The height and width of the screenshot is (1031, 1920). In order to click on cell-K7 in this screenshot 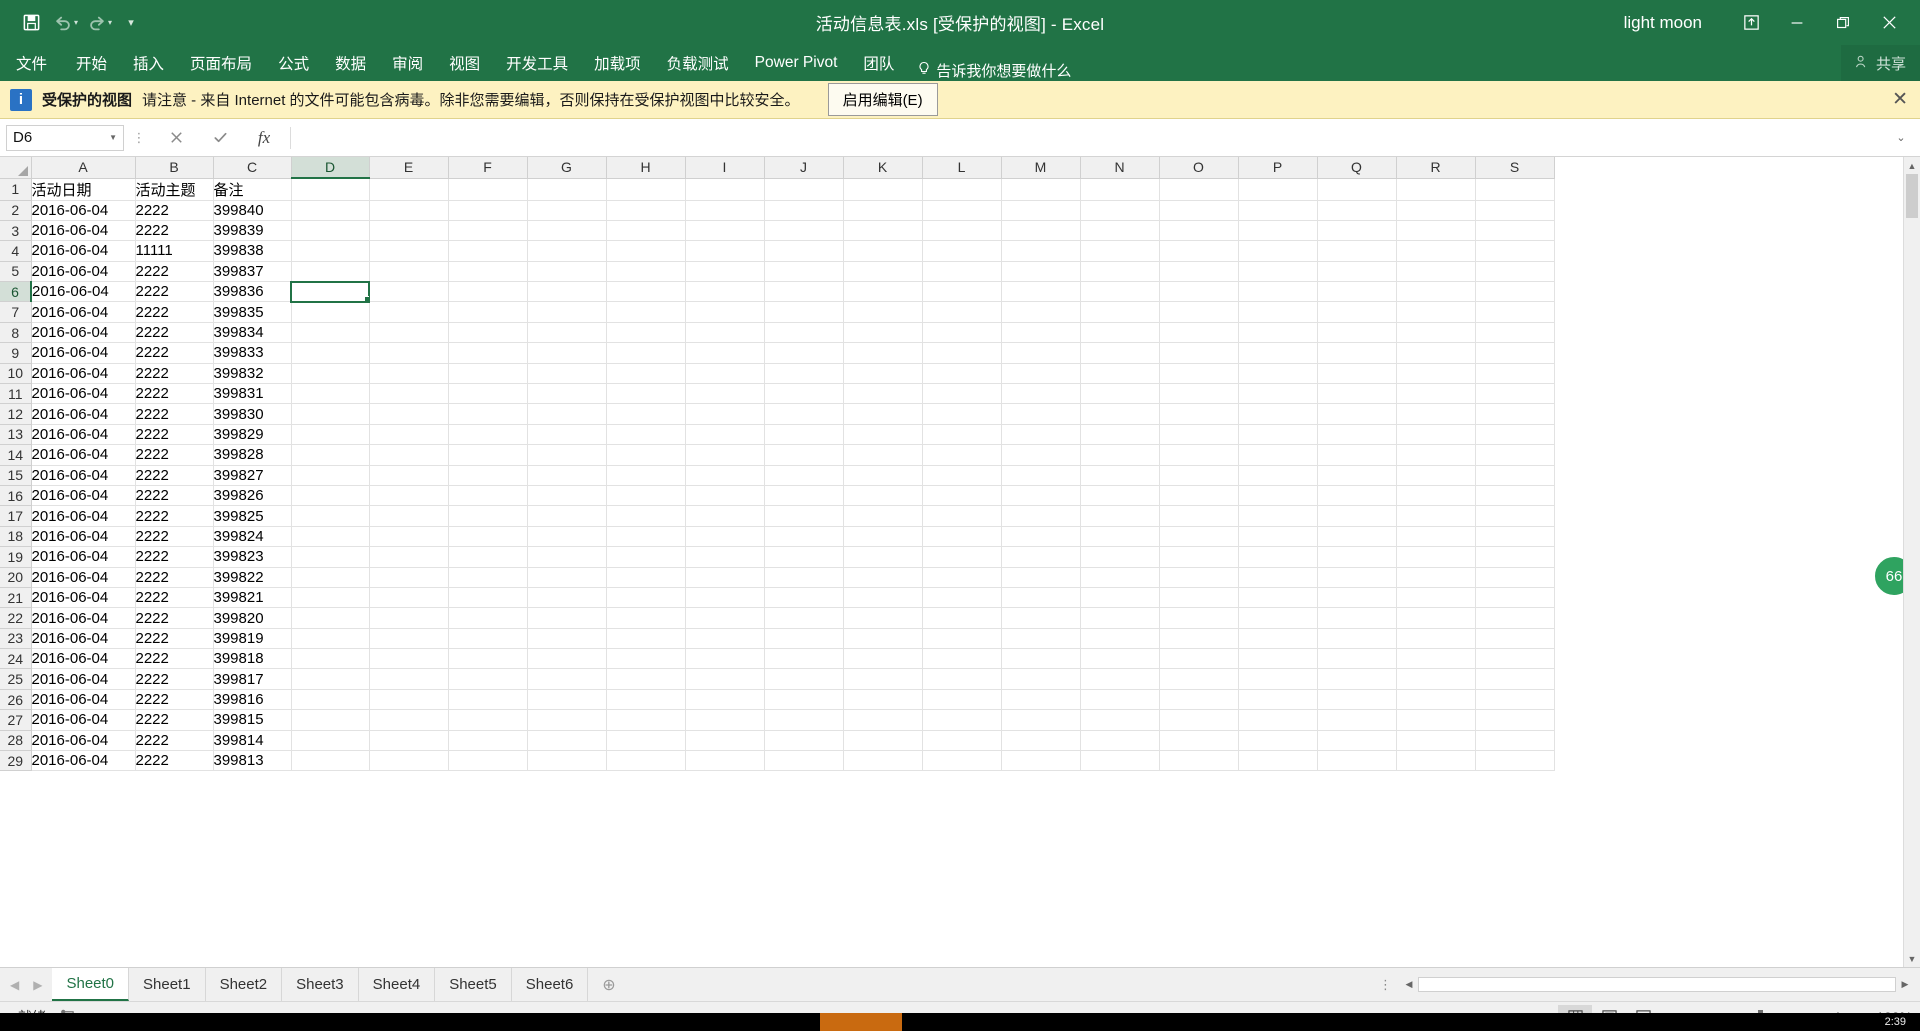, I will do `click(883, 312)`.